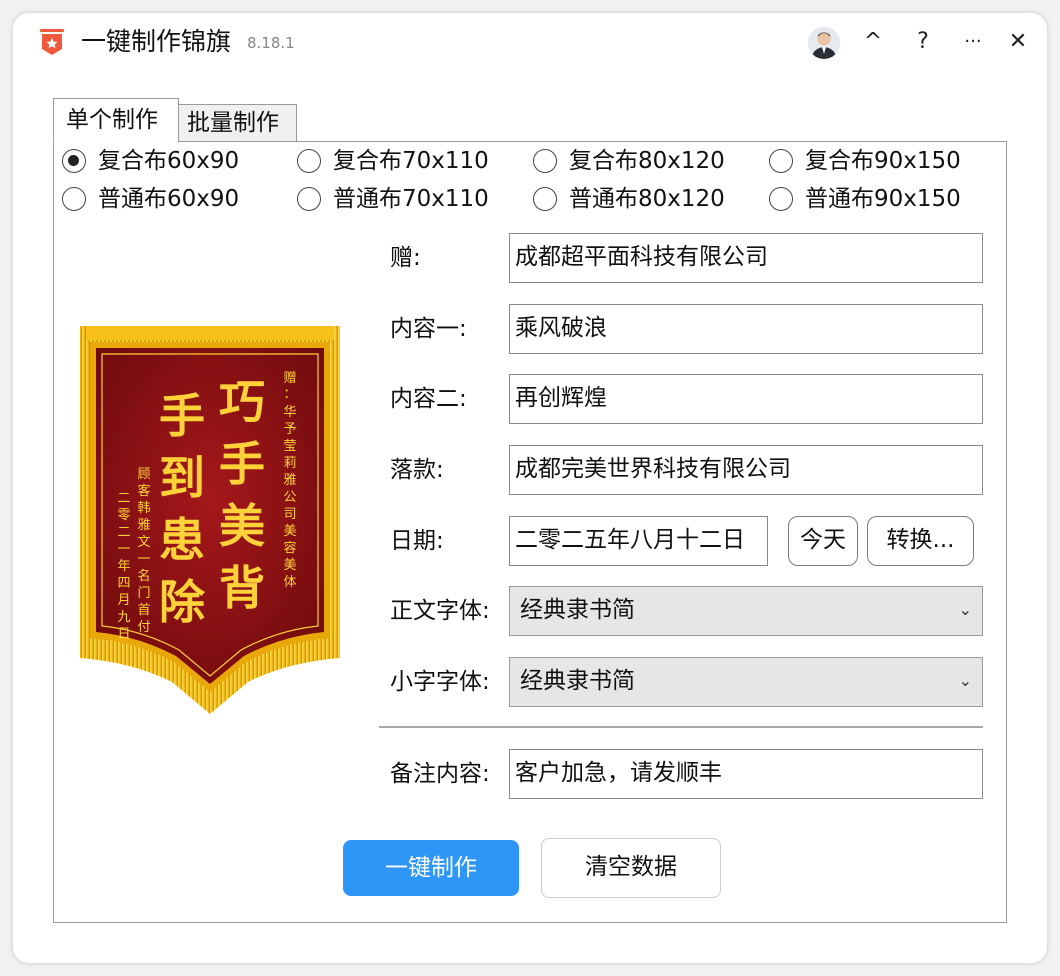 The height and width of the screenshot is (976, 1060). I want to click on radio-label: 普通布70x110, so click(411, 199).